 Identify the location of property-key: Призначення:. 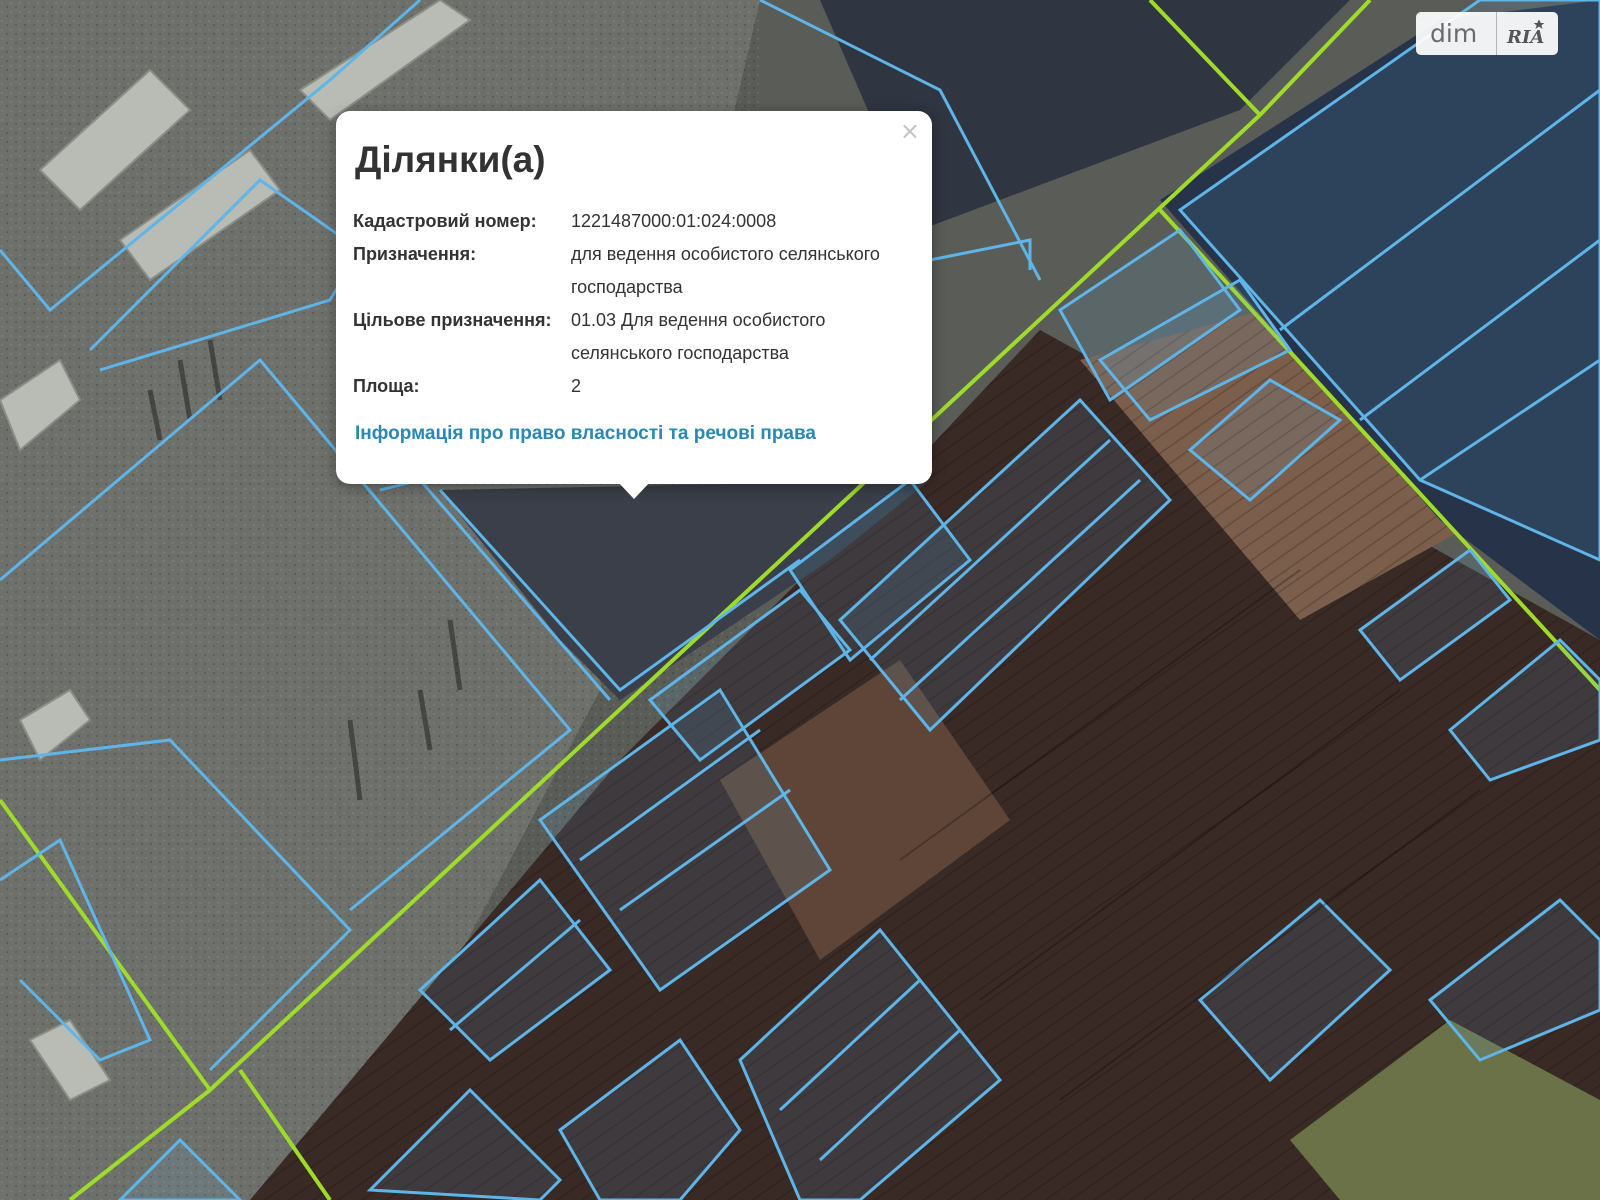
(415, 254).